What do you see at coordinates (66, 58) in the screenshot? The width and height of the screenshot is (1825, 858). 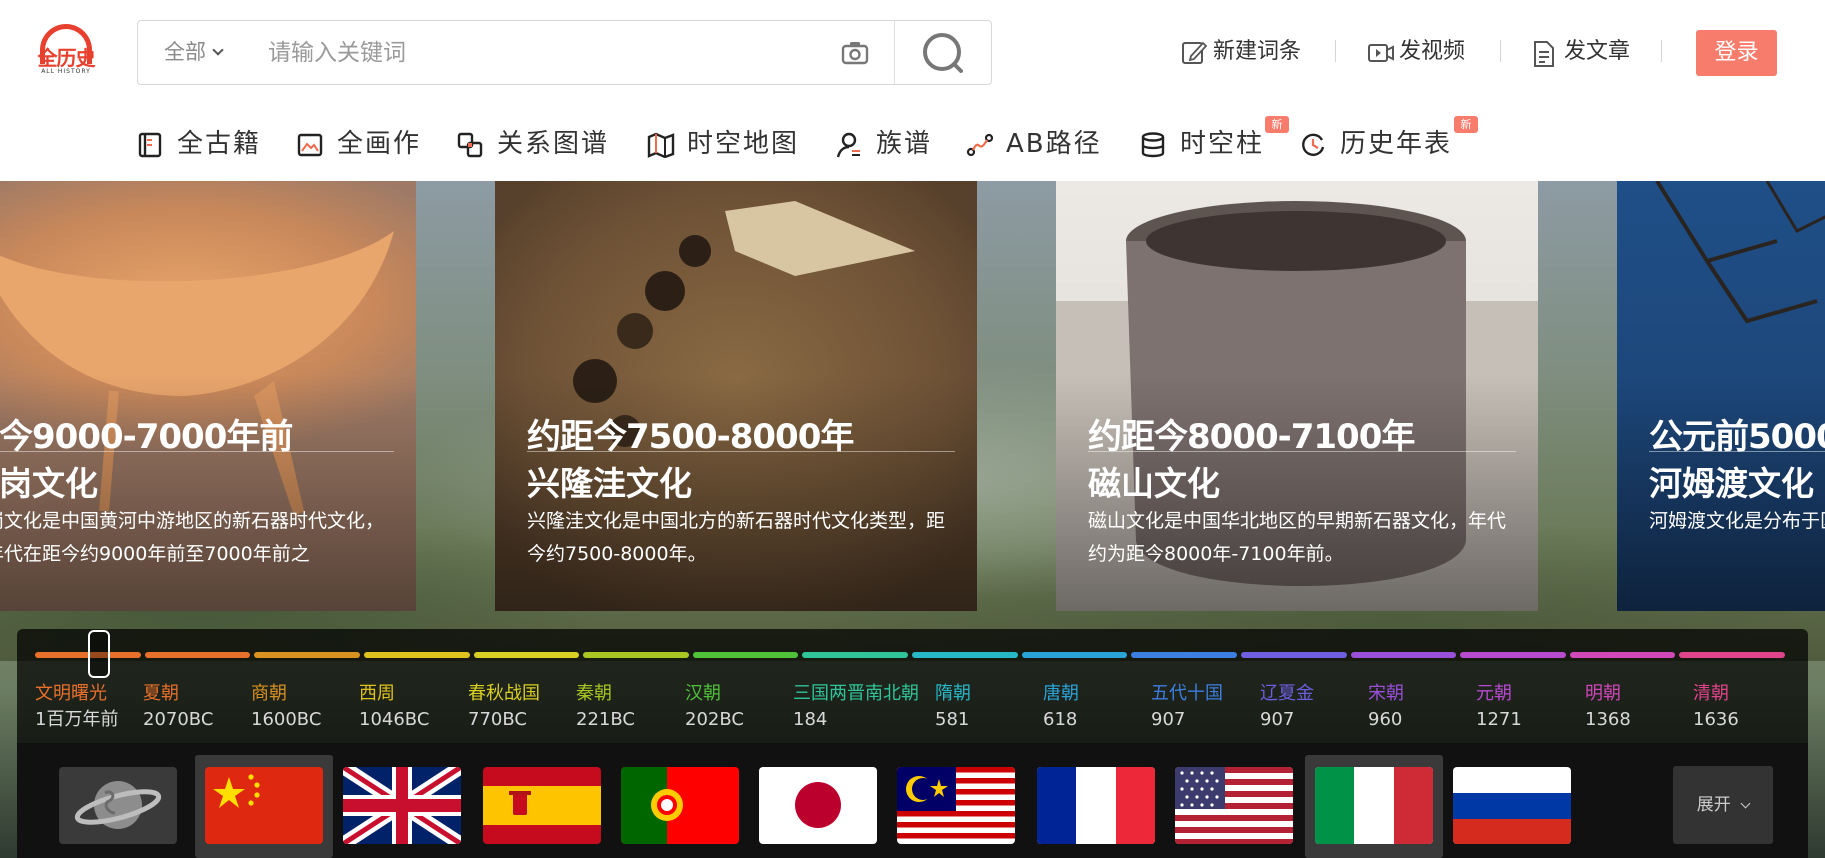 I see `logo-text: 全历史` at bounding box center [66, 58].